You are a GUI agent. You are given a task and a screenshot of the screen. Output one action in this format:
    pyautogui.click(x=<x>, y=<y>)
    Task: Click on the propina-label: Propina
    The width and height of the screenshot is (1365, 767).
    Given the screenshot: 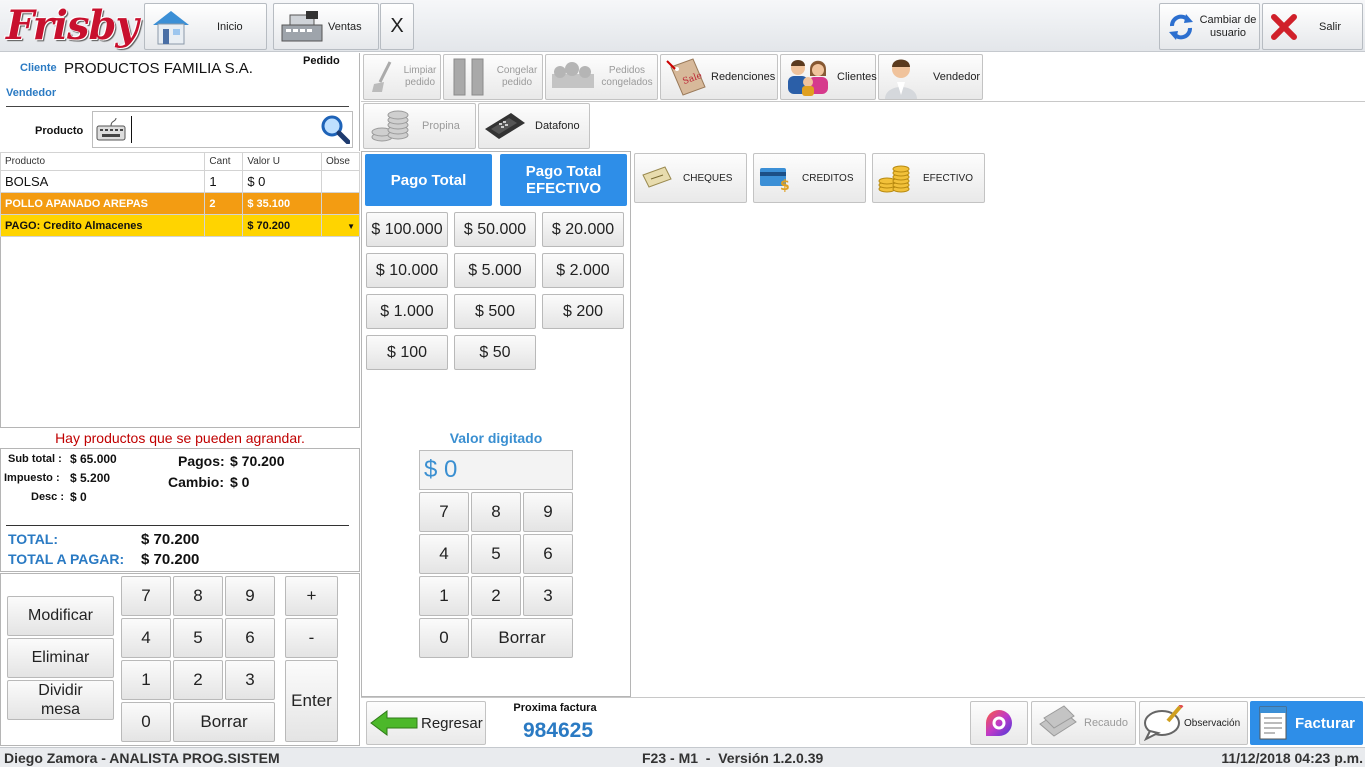 What is the action you would take?
    pyautogui.click(x=441, y=126)
    